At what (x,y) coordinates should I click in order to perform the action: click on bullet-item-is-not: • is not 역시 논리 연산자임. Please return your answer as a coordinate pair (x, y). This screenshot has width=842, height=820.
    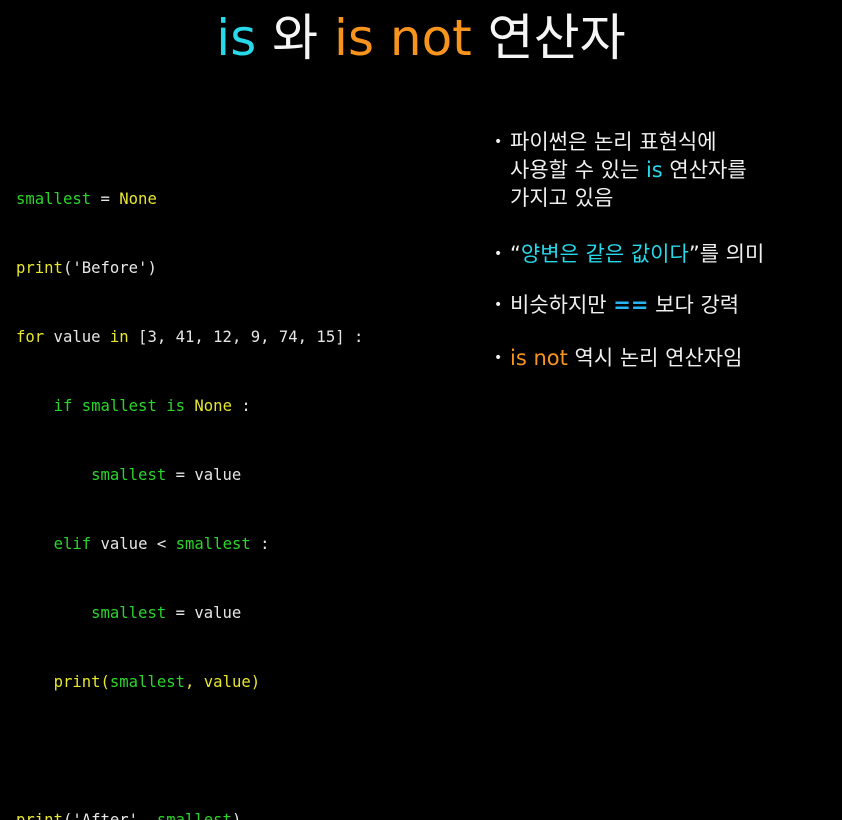
    Looking at the image, I should click on (664, 358).